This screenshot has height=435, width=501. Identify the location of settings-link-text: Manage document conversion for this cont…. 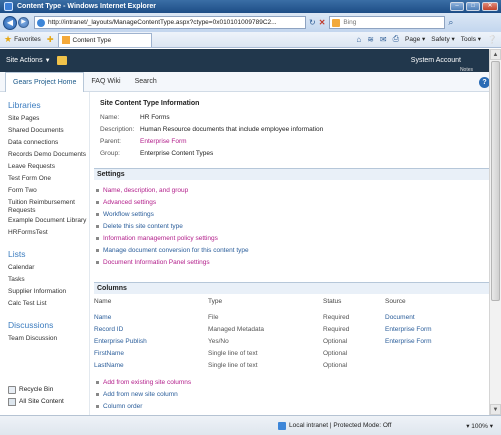
(176, 250).